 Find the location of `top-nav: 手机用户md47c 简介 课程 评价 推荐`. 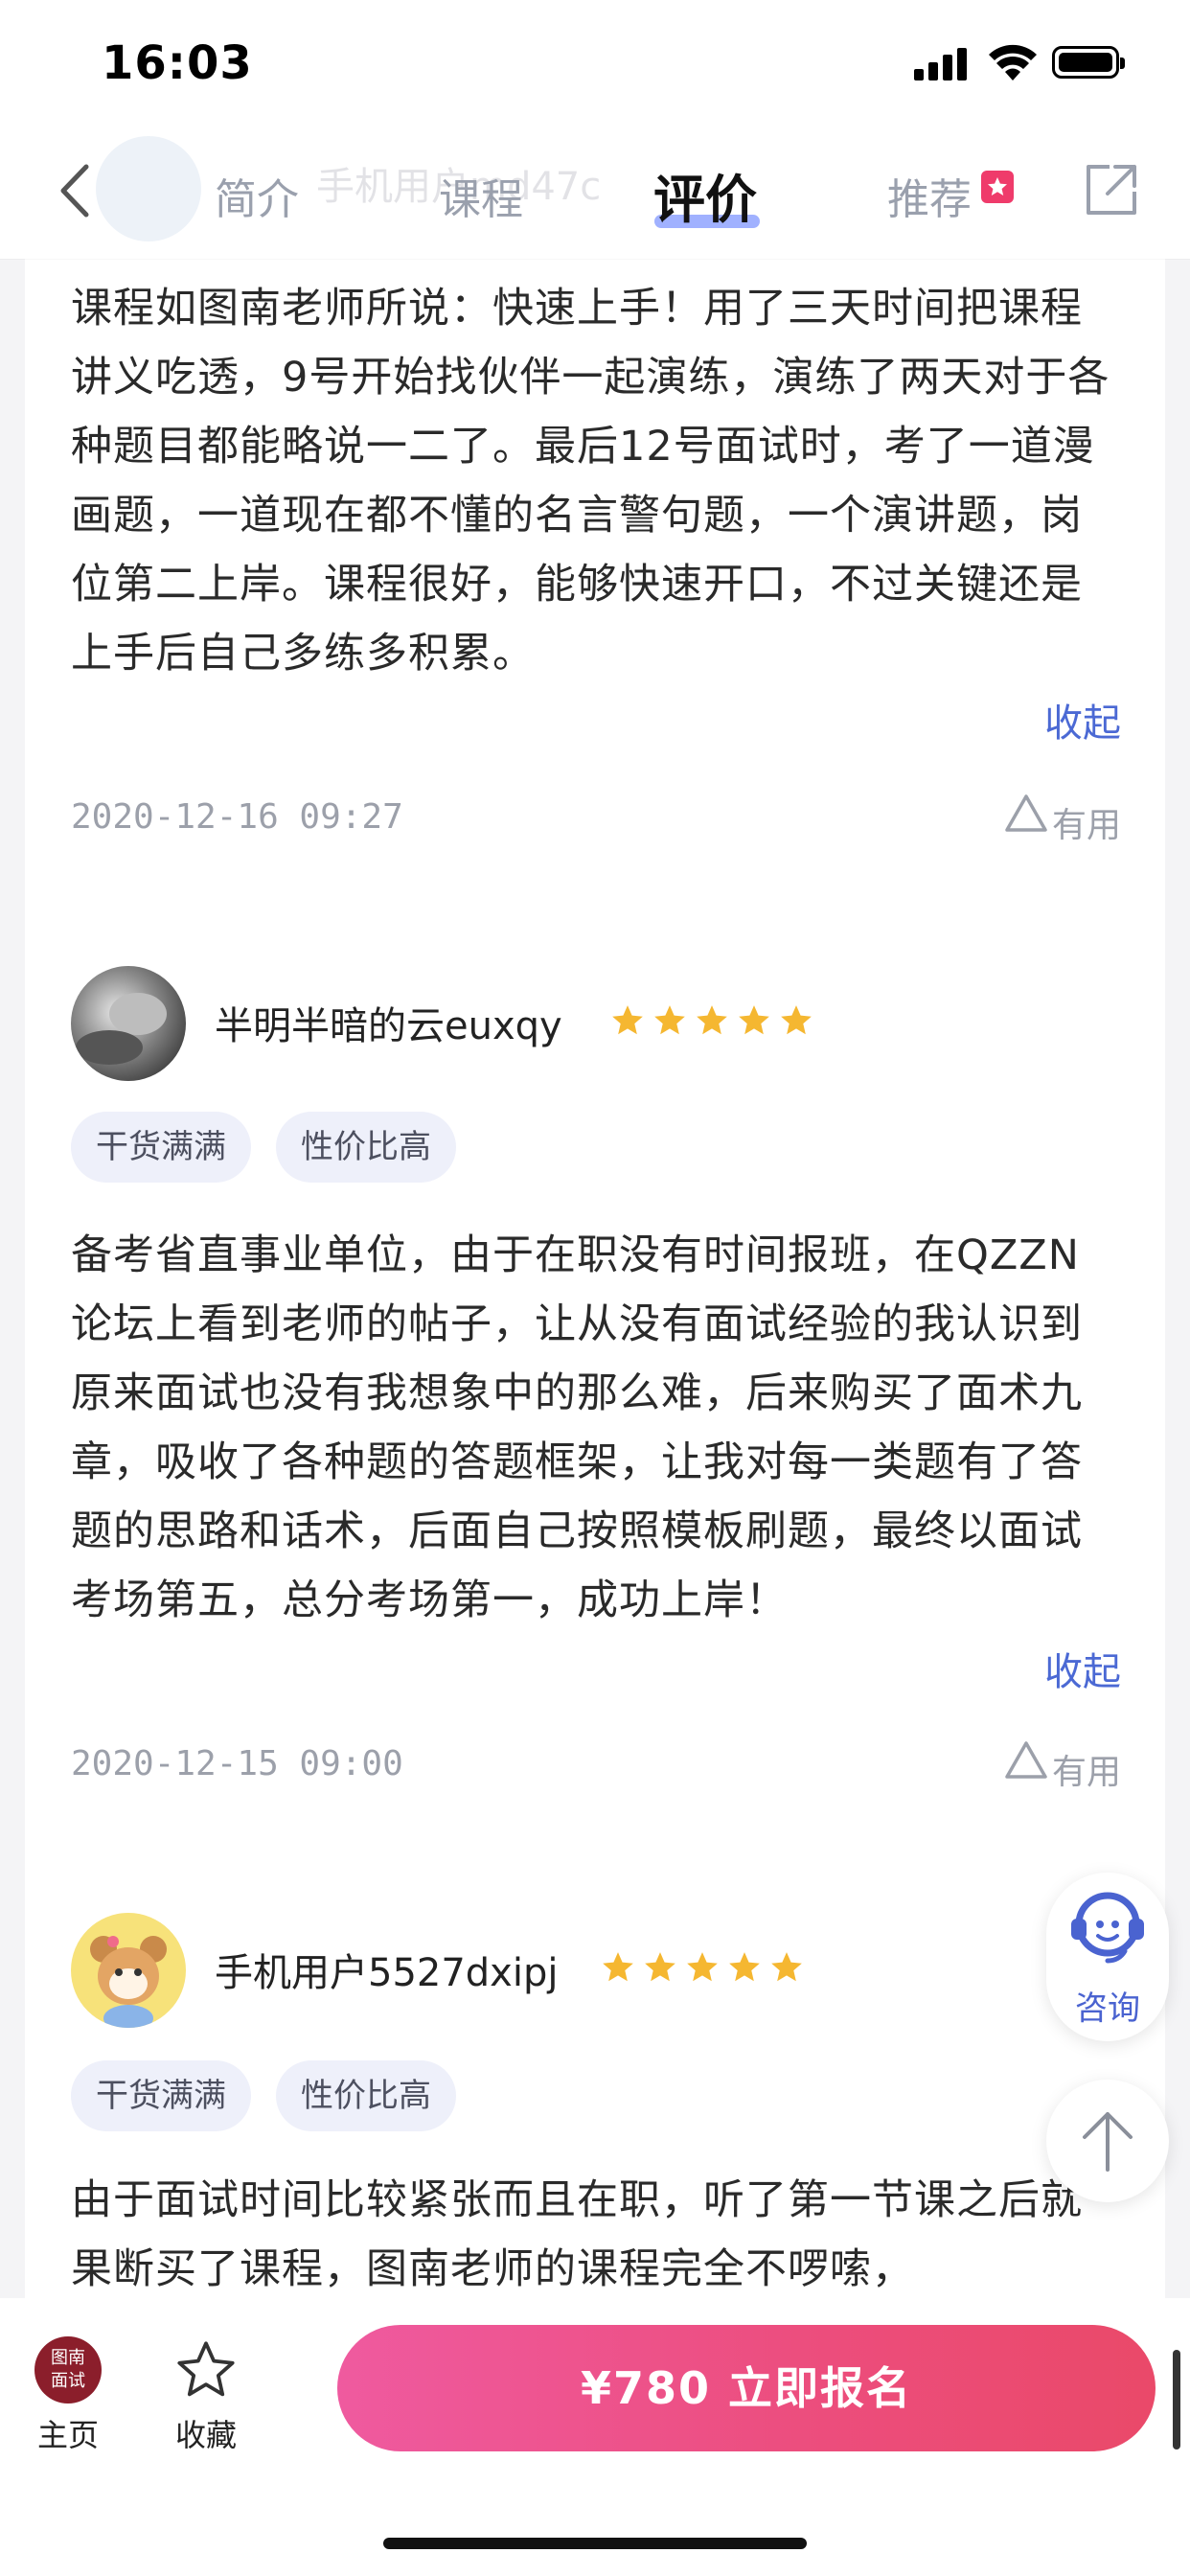

top-nav: 手机用户md47c 简介 课程 评价 推荐 is located at coordinates (595, 193).